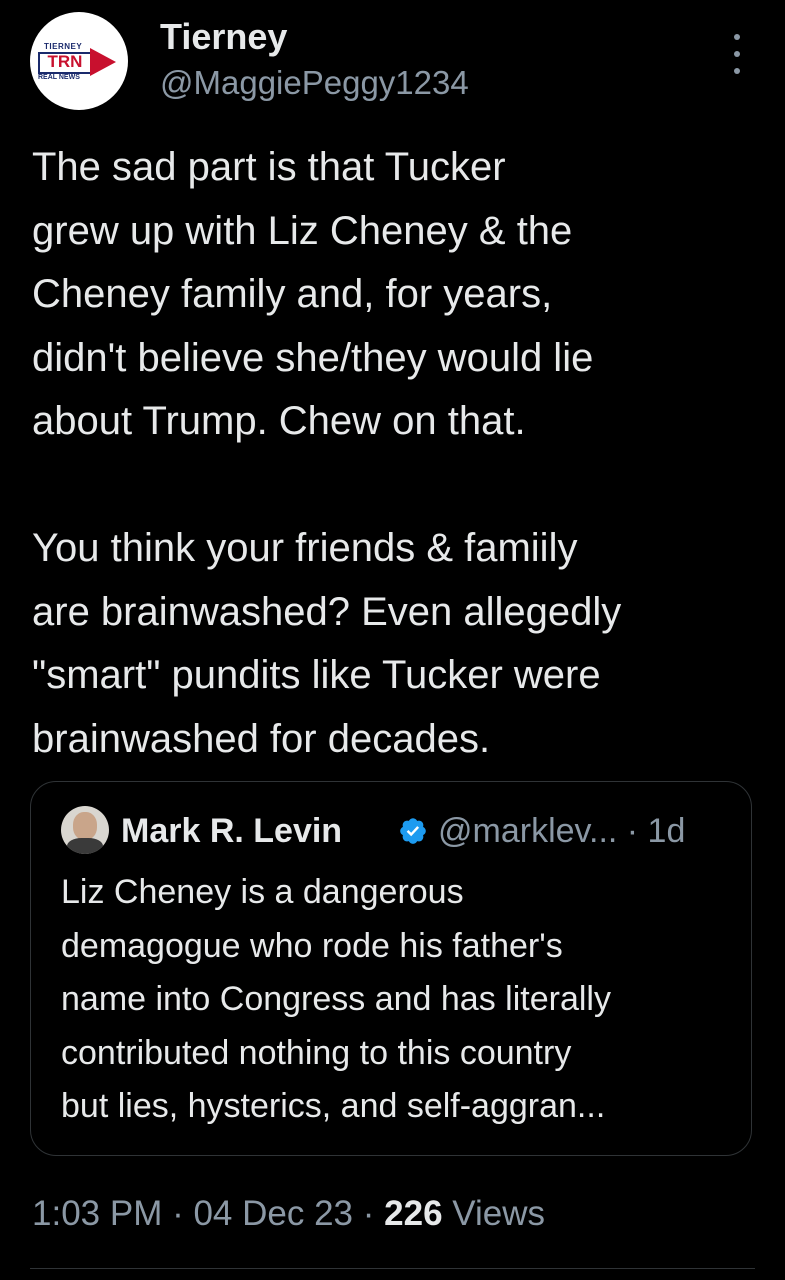 This screenshot has height=1280, width=785. I want to click on avatar-logo-bottom-text: REAL NEWS, so click(59, 77).